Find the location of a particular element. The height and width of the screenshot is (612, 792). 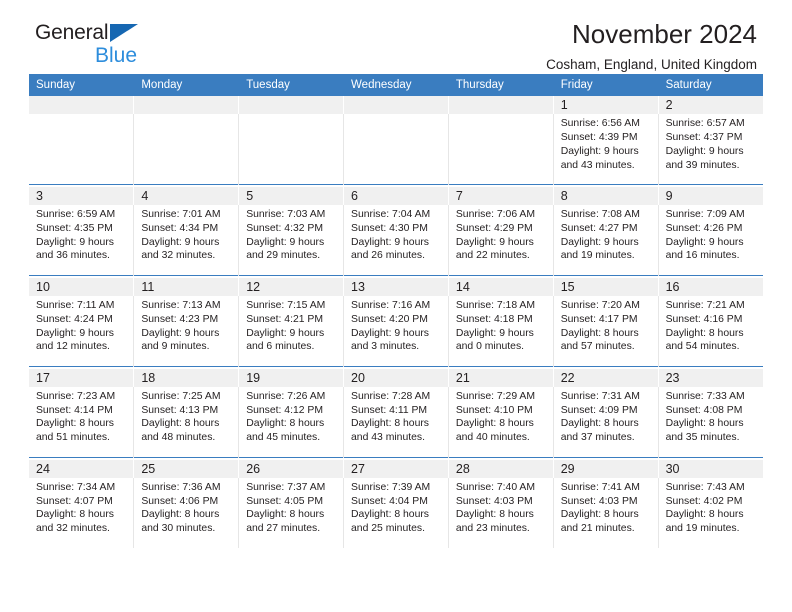

sunset-text: Sunset: 4:18 PM is located at coordinates (494, 319).